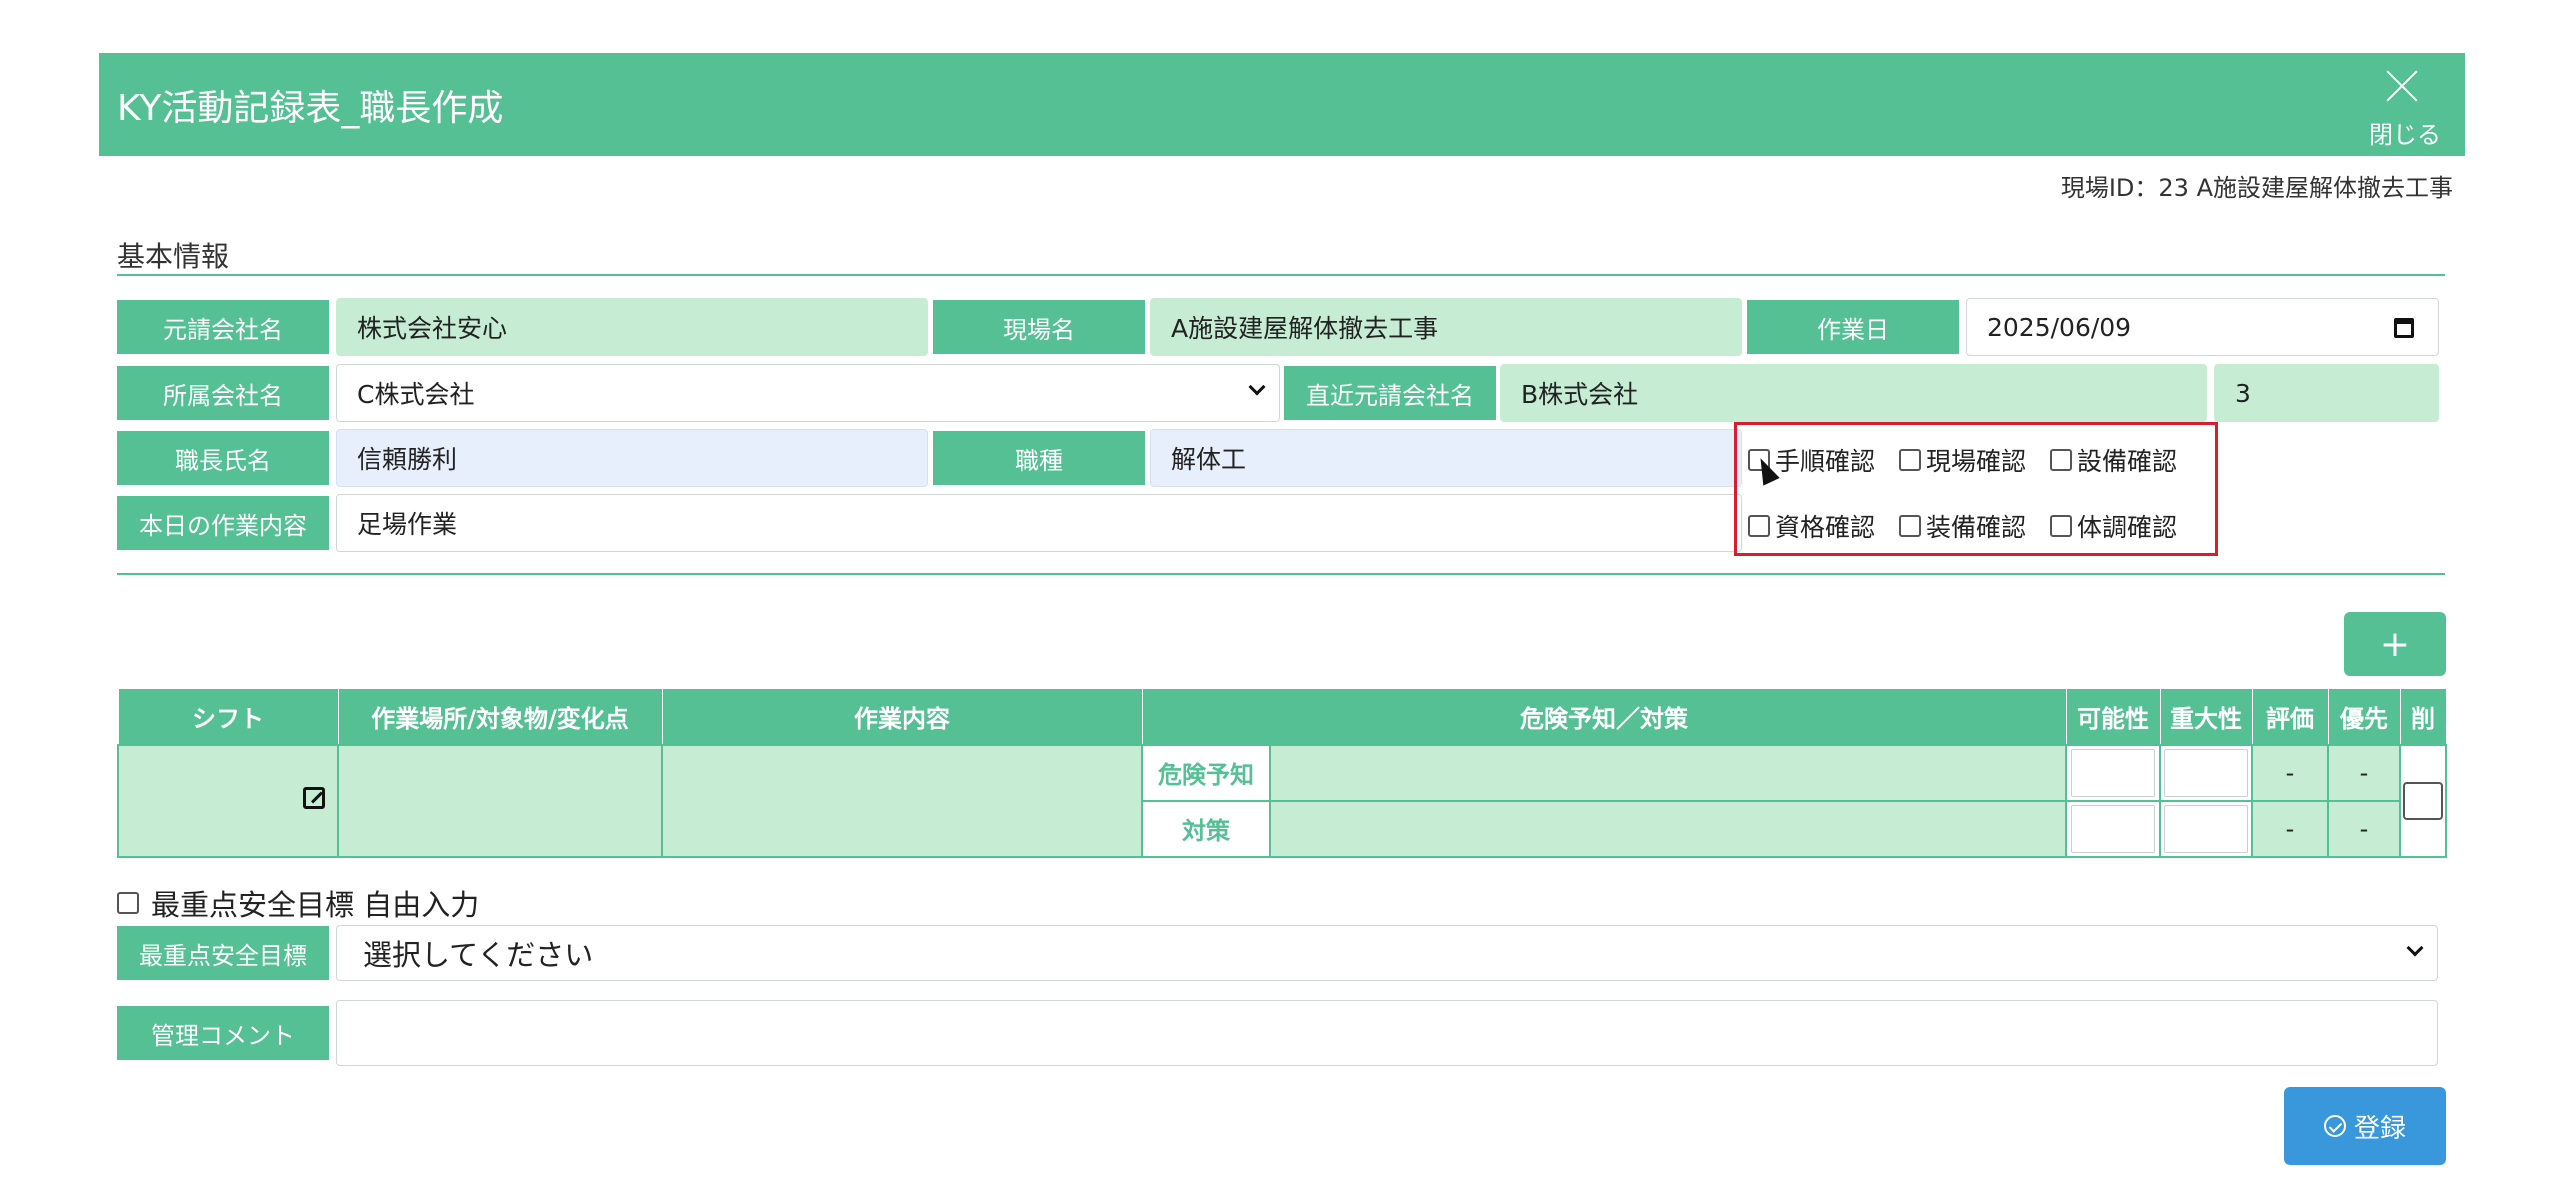  I want to click on table-row: 危険予知 - -, so click(1282, 800).